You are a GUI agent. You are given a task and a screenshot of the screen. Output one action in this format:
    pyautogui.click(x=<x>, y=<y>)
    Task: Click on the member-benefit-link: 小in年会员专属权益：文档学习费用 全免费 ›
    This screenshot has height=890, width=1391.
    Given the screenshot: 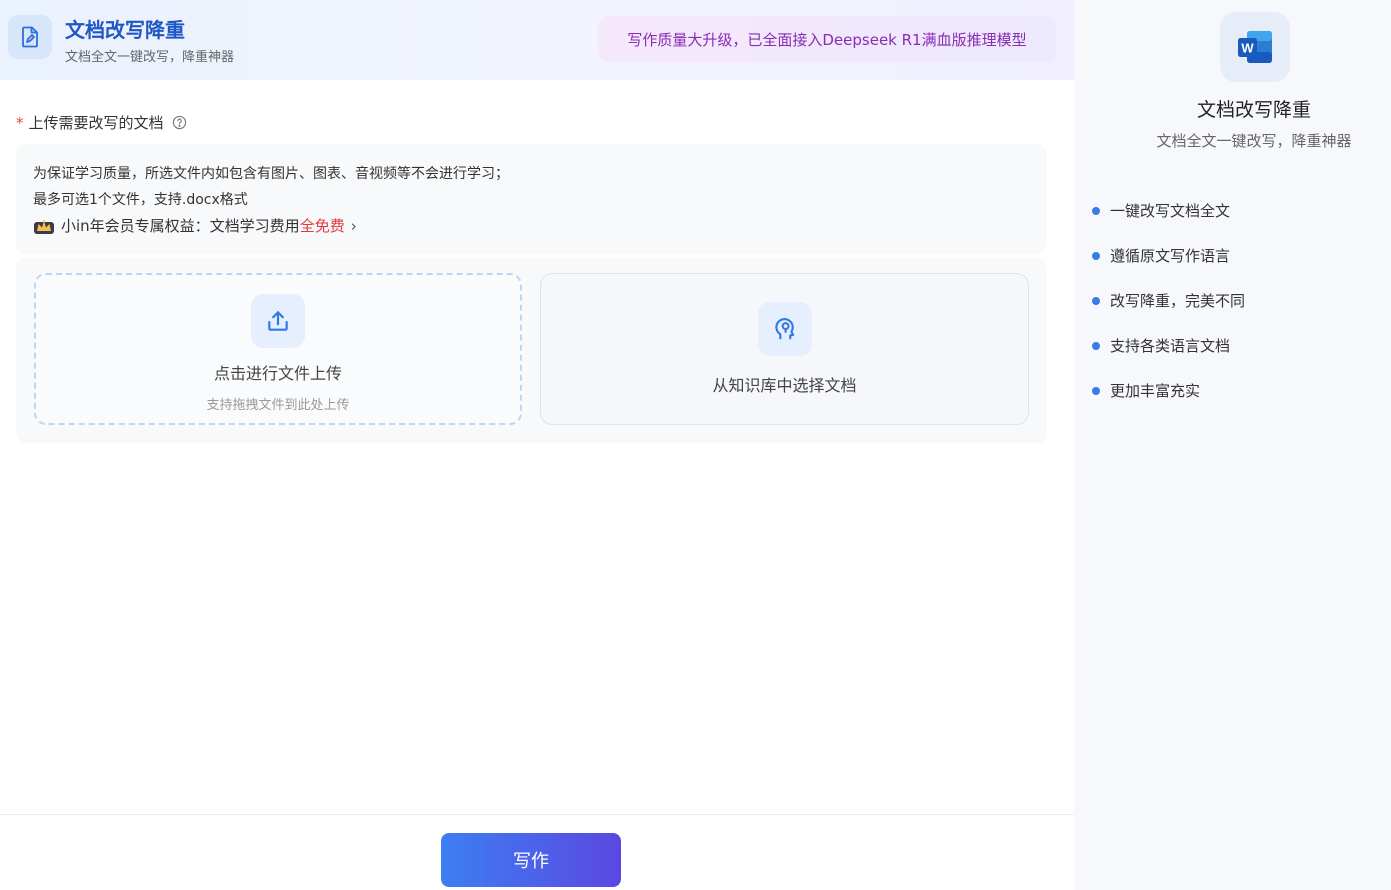 What is the action you would take?
    pyautogui.click(x=195, y=225)
    